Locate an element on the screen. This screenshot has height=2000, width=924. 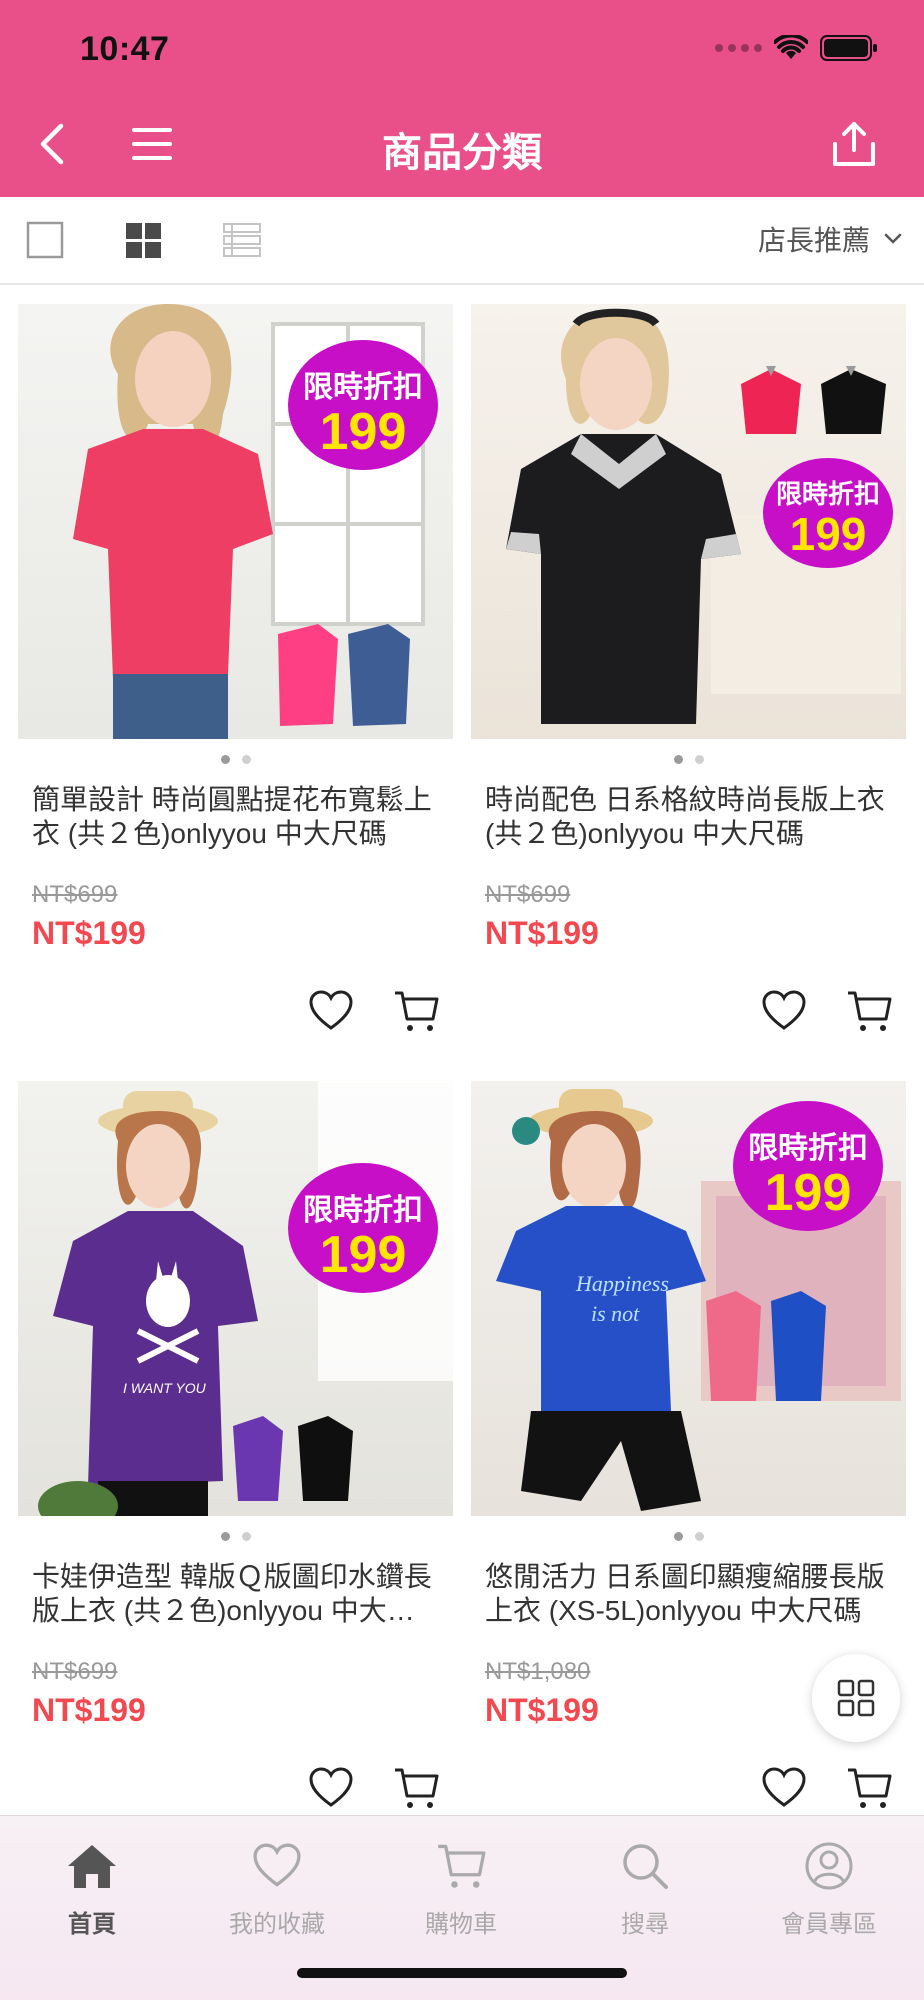
tab-home: 首頁 is located at coordinates (92, 1887).